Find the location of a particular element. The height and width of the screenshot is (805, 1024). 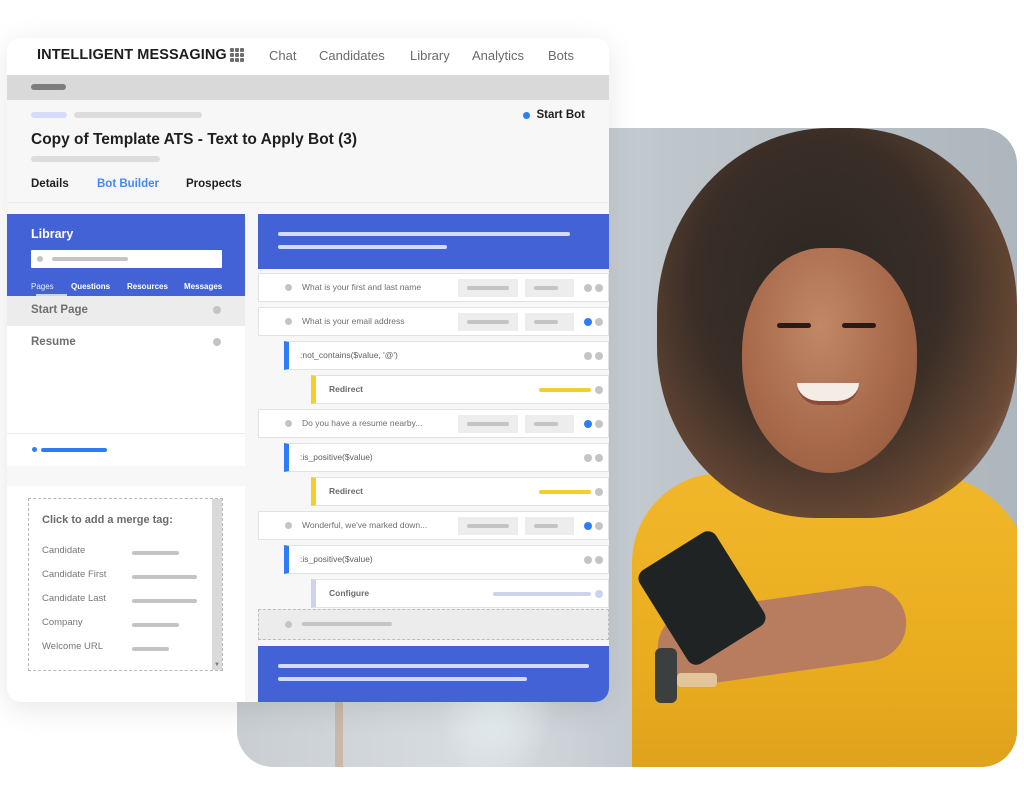

apps-grid-icon is located at coordinates (237, 55).